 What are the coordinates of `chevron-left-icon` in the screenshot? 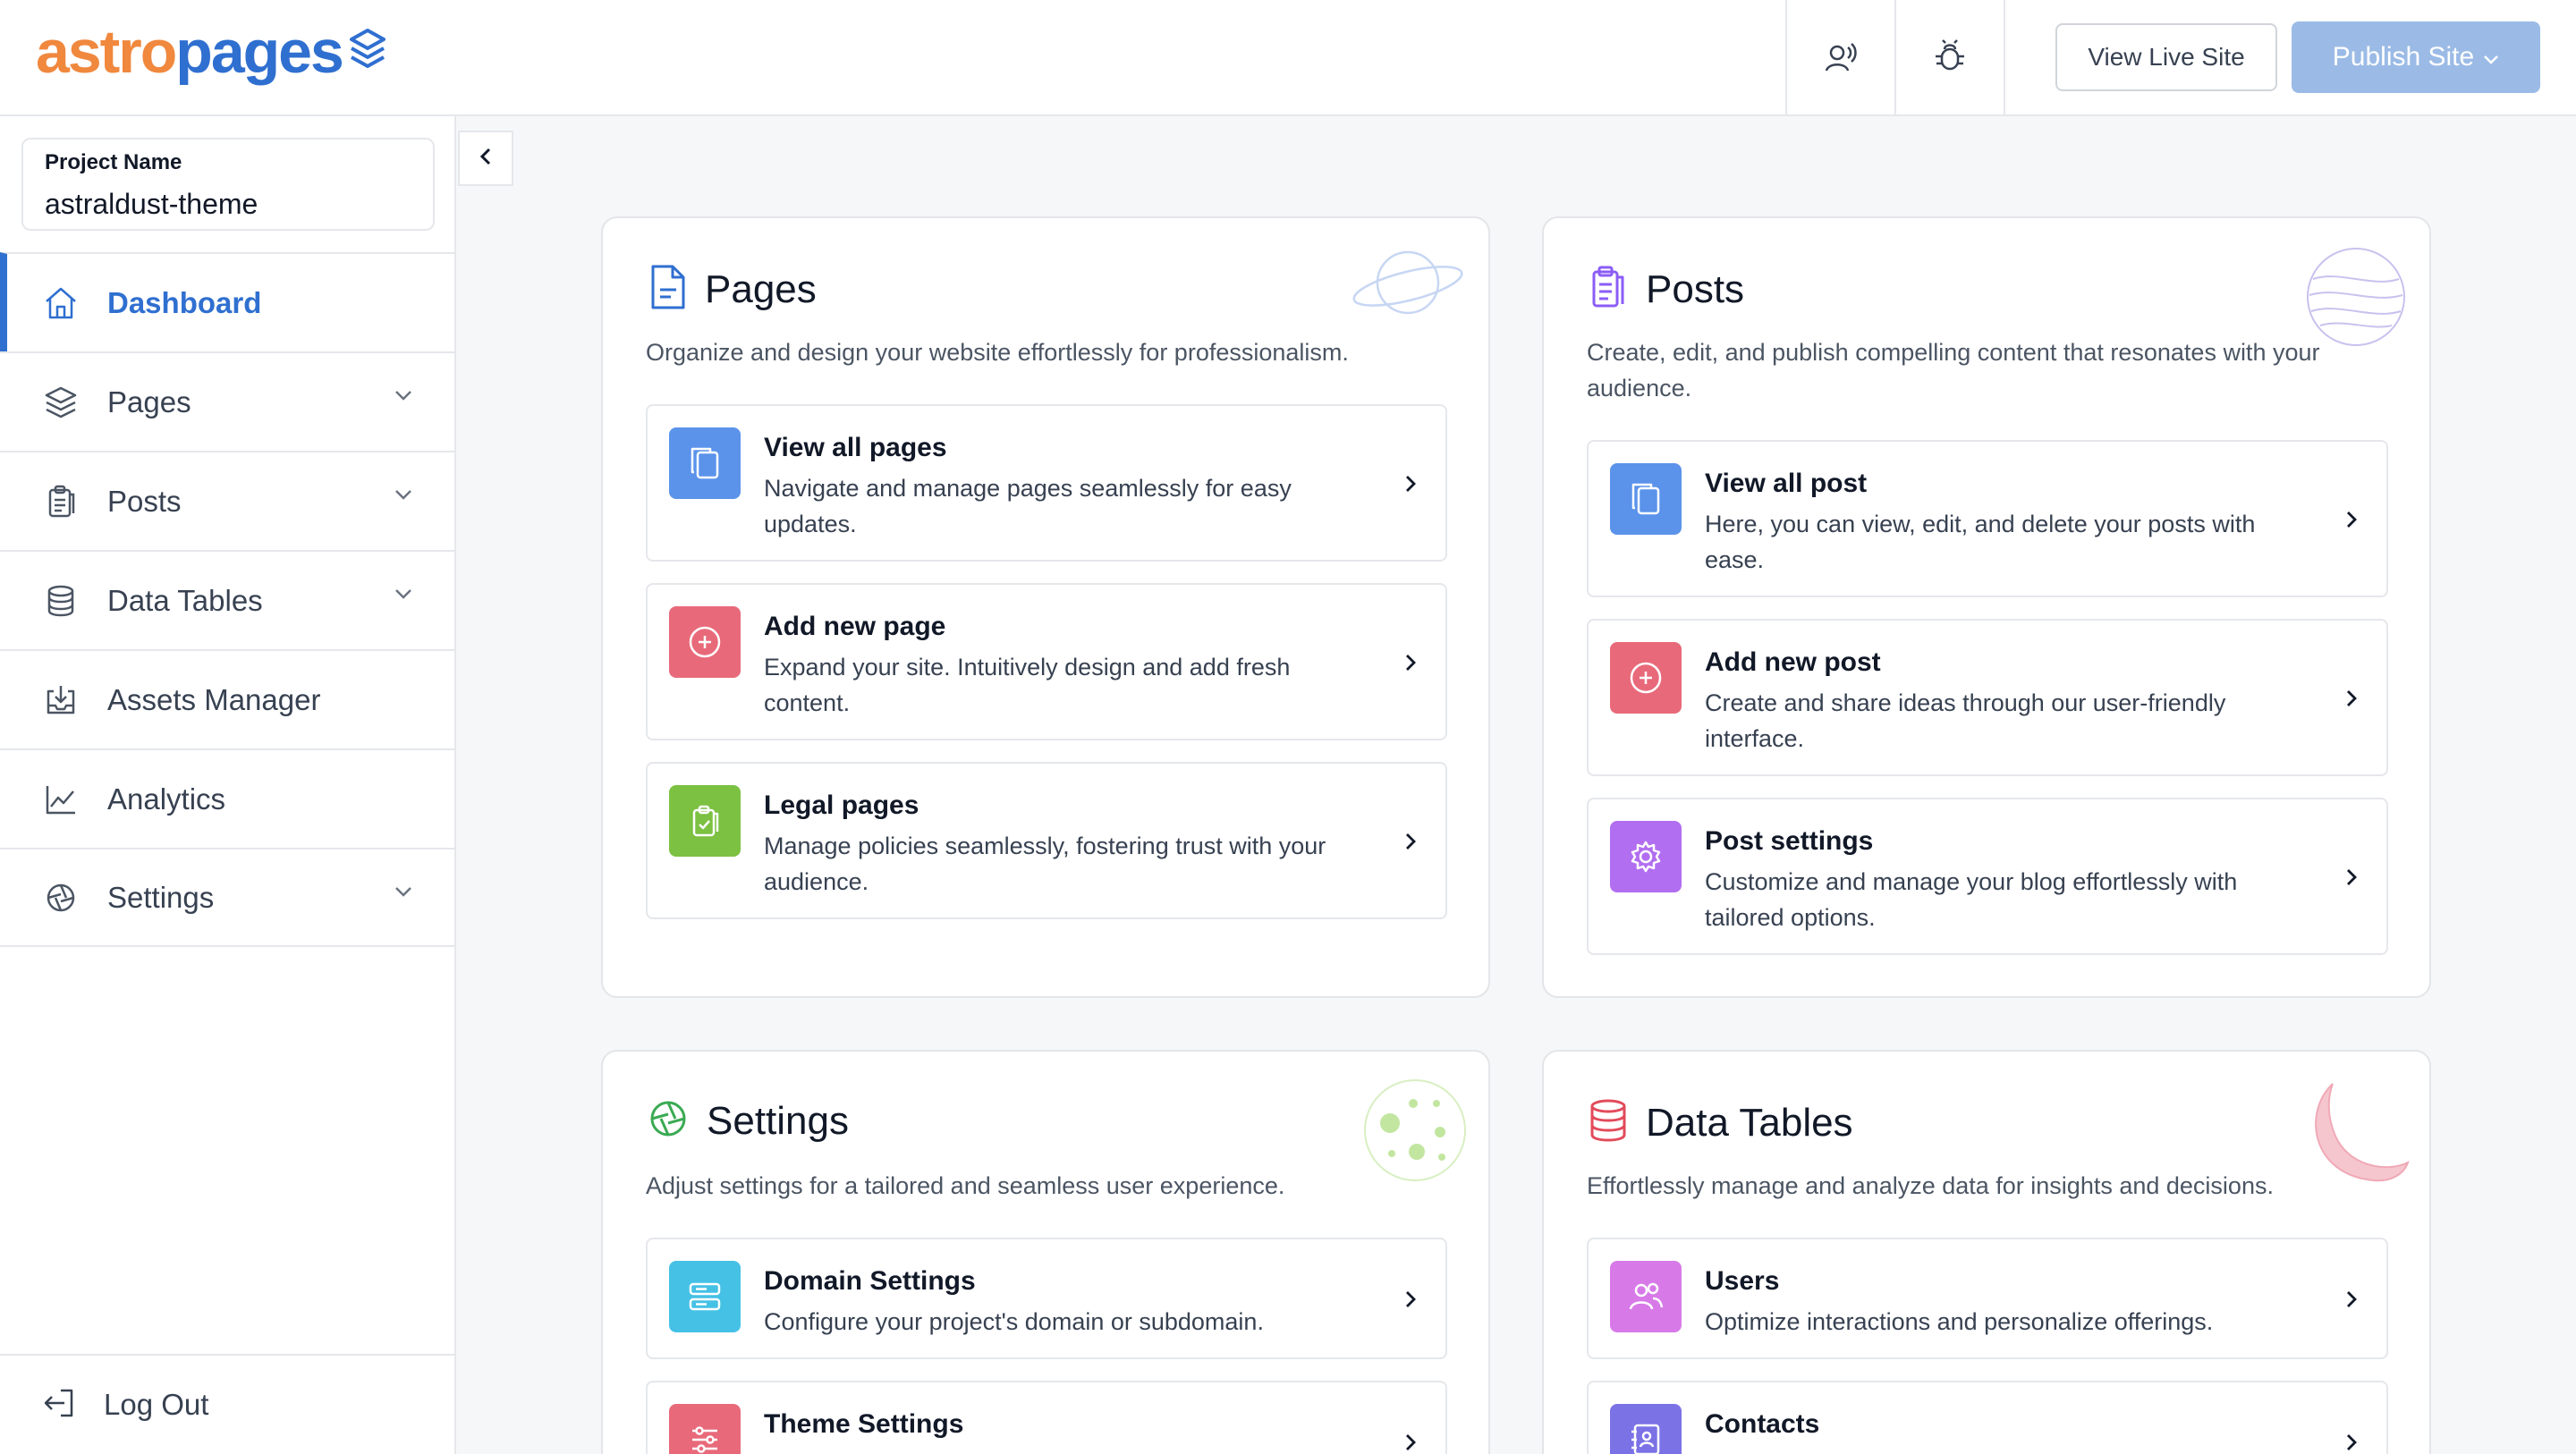 It's located at (486, 159).